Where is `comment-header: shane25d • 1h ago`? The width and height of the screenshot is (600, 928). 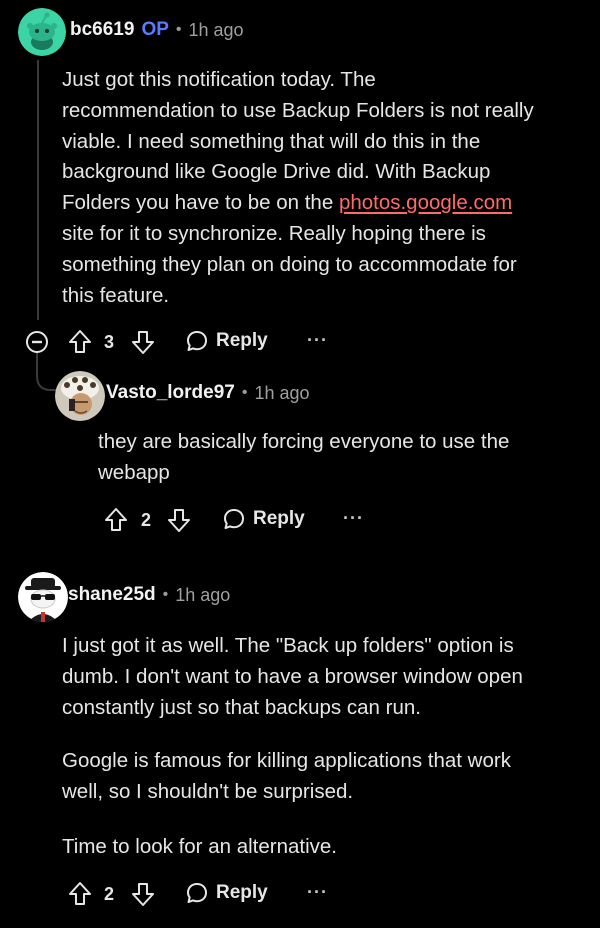 comment-header: shane25d • 1h ago is located at coordinates (149, 595).